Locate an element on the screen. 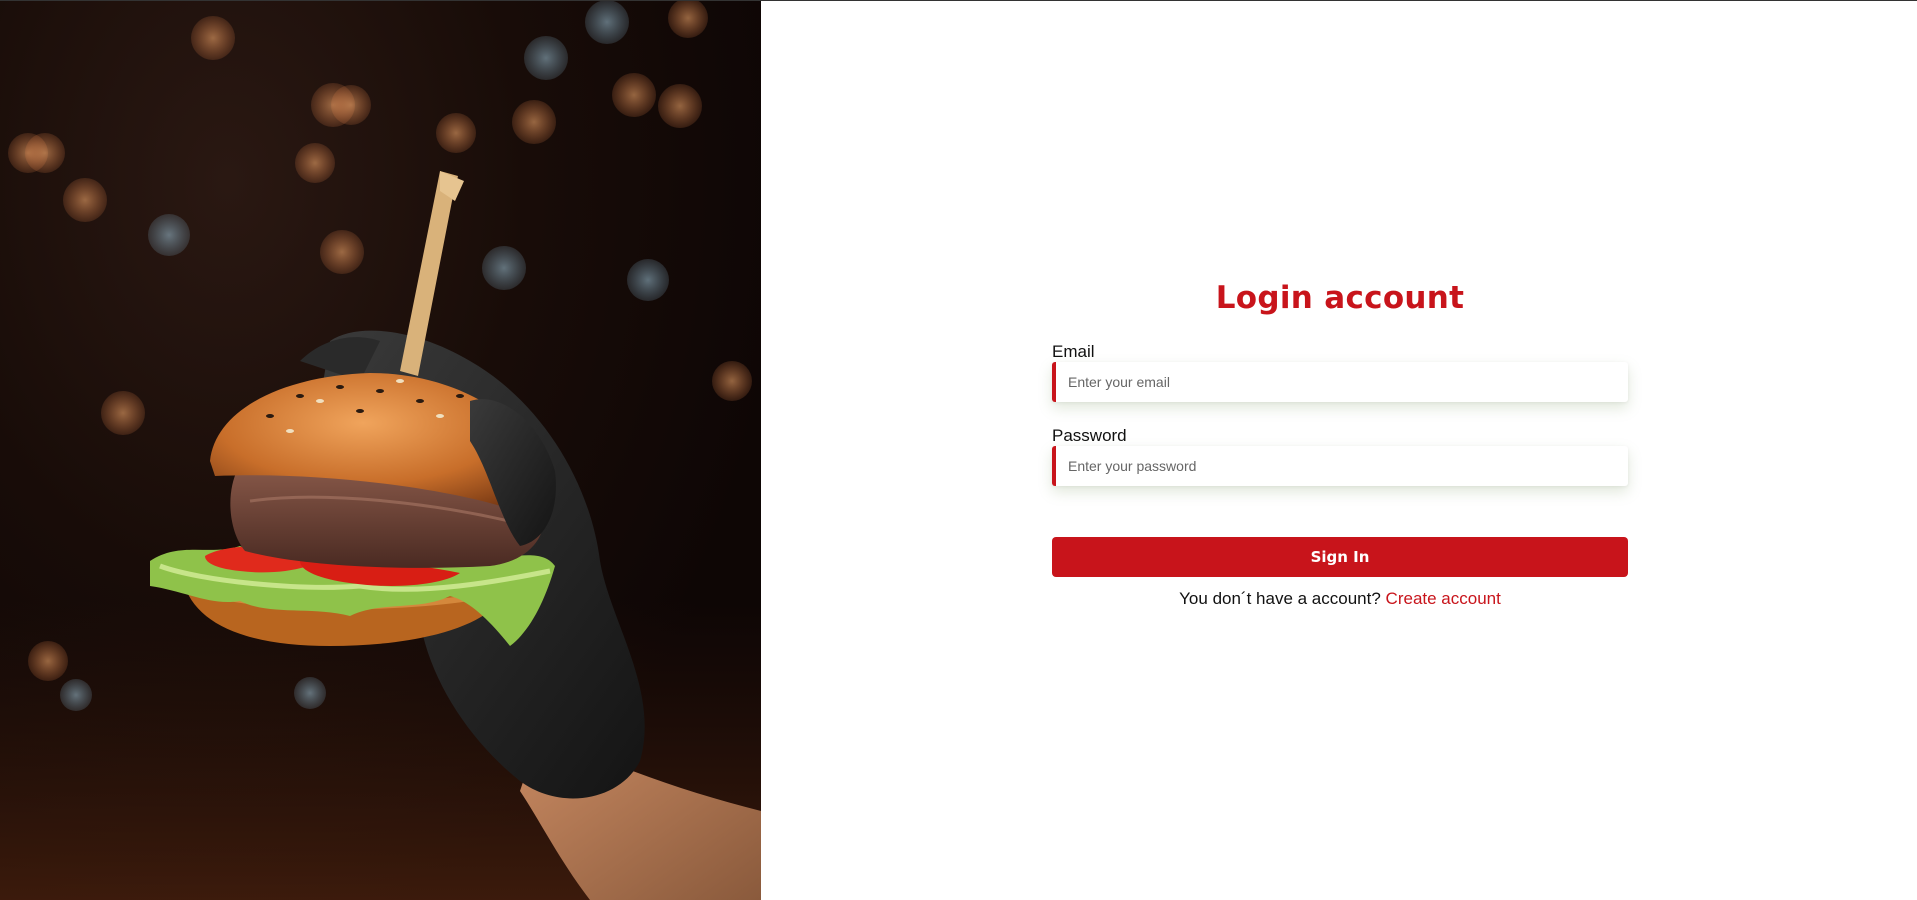 The height and width of the screenshot is (900, 1917). password-field is located at coordinates (1342, 466).